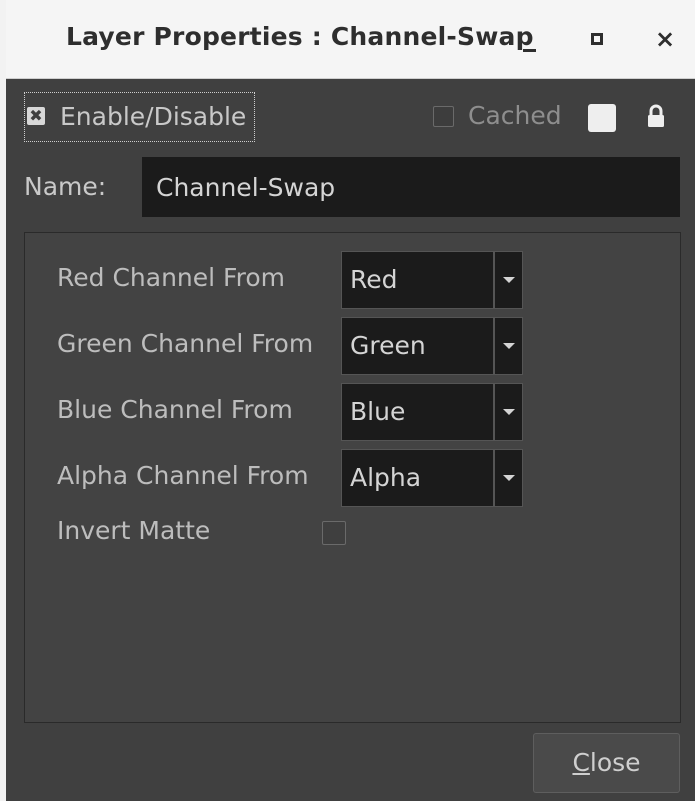 Image resolution: width=695 pixels, height=801 pixels. What do you see at coordinates (386, 477) in the screenshot?
I see `alpha-channel-value: Alpha` at bounding box center [386, 477].